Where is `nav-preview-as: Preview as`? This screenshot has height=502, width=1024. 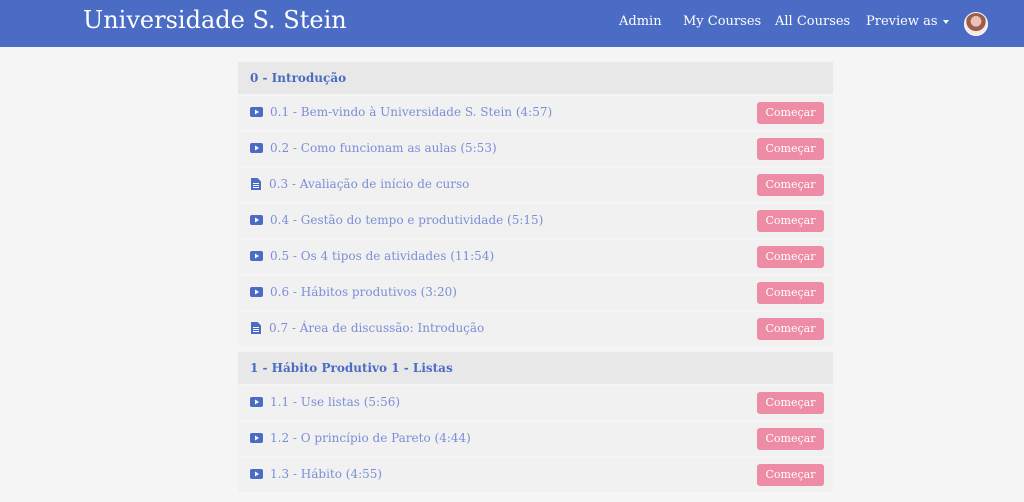 nav-preview-as: Preview as is located at coordinates (907, 21).